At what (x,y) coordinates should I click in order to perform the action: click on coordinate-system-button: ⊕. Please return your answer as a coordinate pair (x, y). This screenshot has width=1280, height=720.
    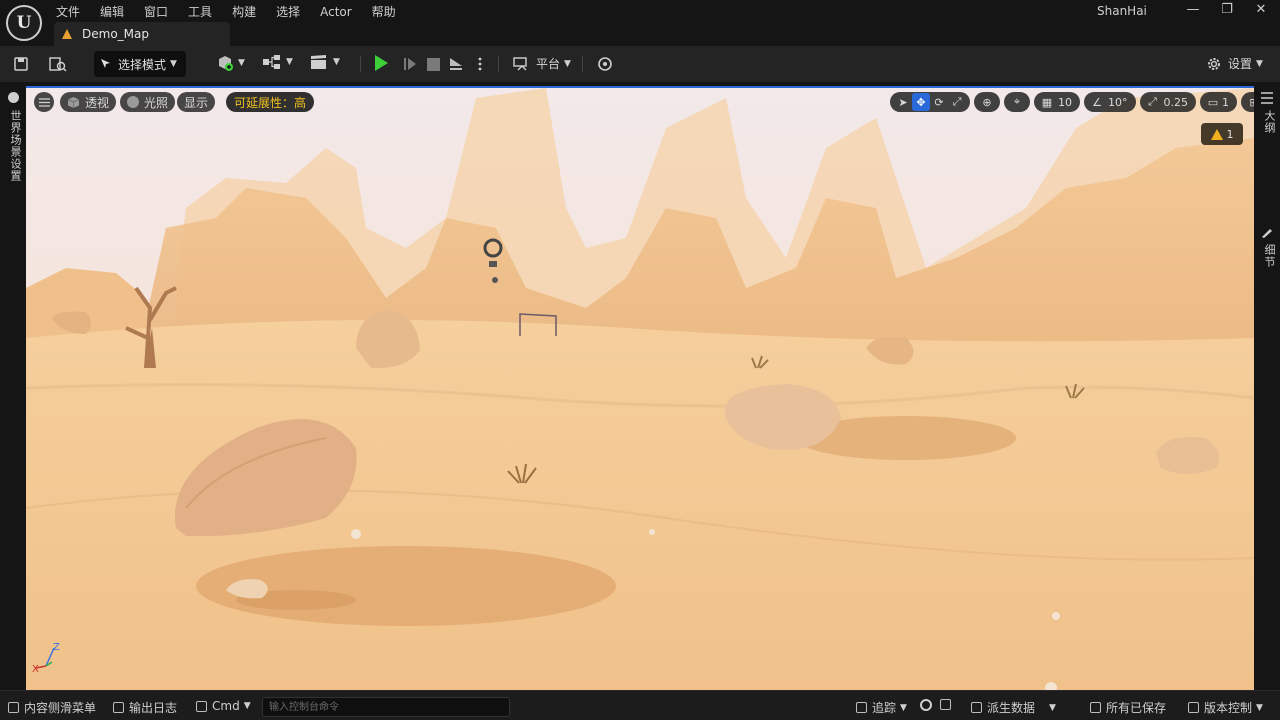
    Looking at the image, I should click on (987, 102).